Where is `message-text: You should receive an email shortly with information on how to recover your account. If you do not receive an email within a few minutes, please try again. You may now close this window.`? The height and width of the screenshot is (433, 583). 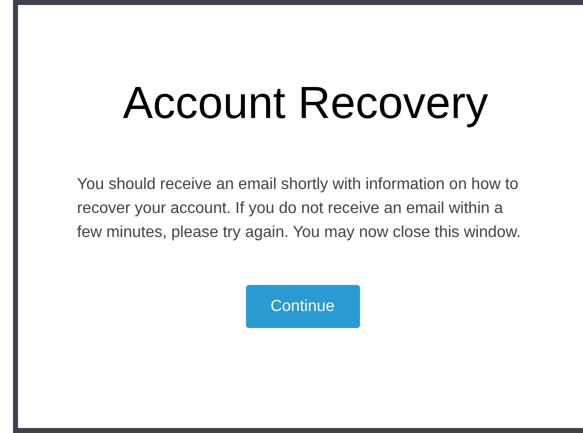 message-text: You should receive an email shortly with information on how to recover your account. If you do not receive an email within a few minutes, please try again. You may now close this window. is located at coordinates (299, 209).